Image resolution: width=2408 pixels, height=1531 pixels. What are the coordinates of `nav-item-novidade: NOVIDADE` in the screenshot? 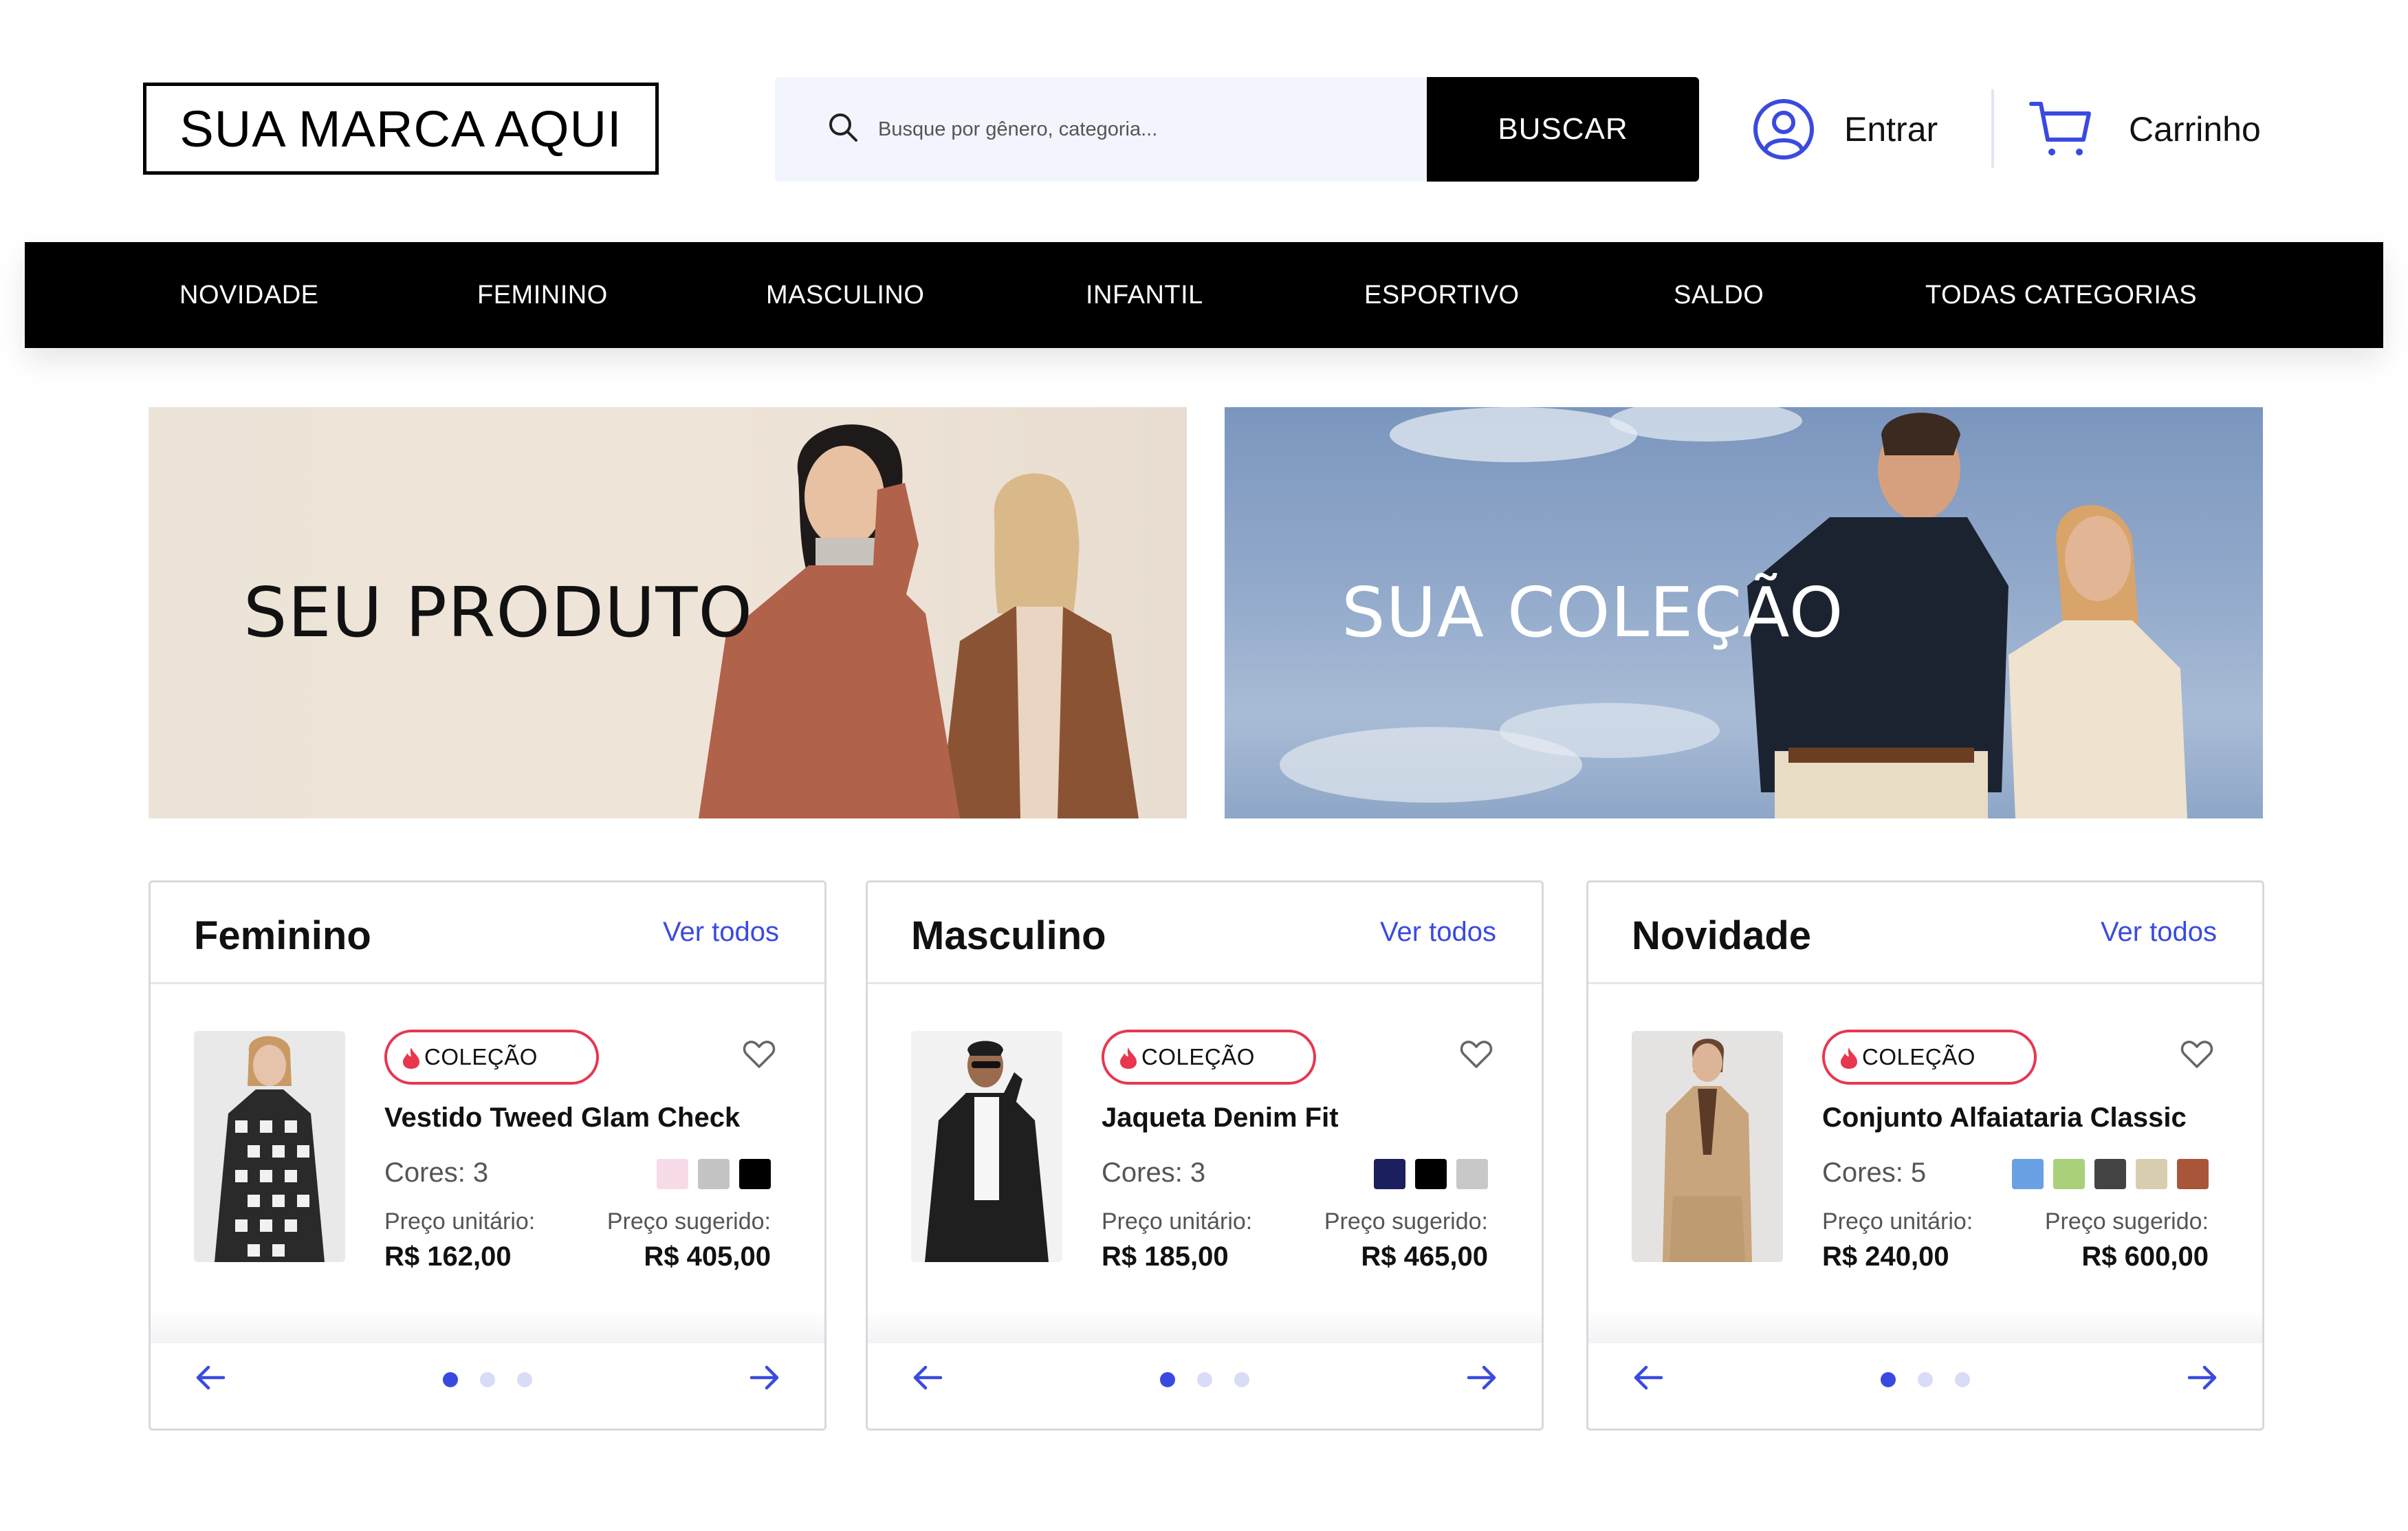 It's located at (248, 295).